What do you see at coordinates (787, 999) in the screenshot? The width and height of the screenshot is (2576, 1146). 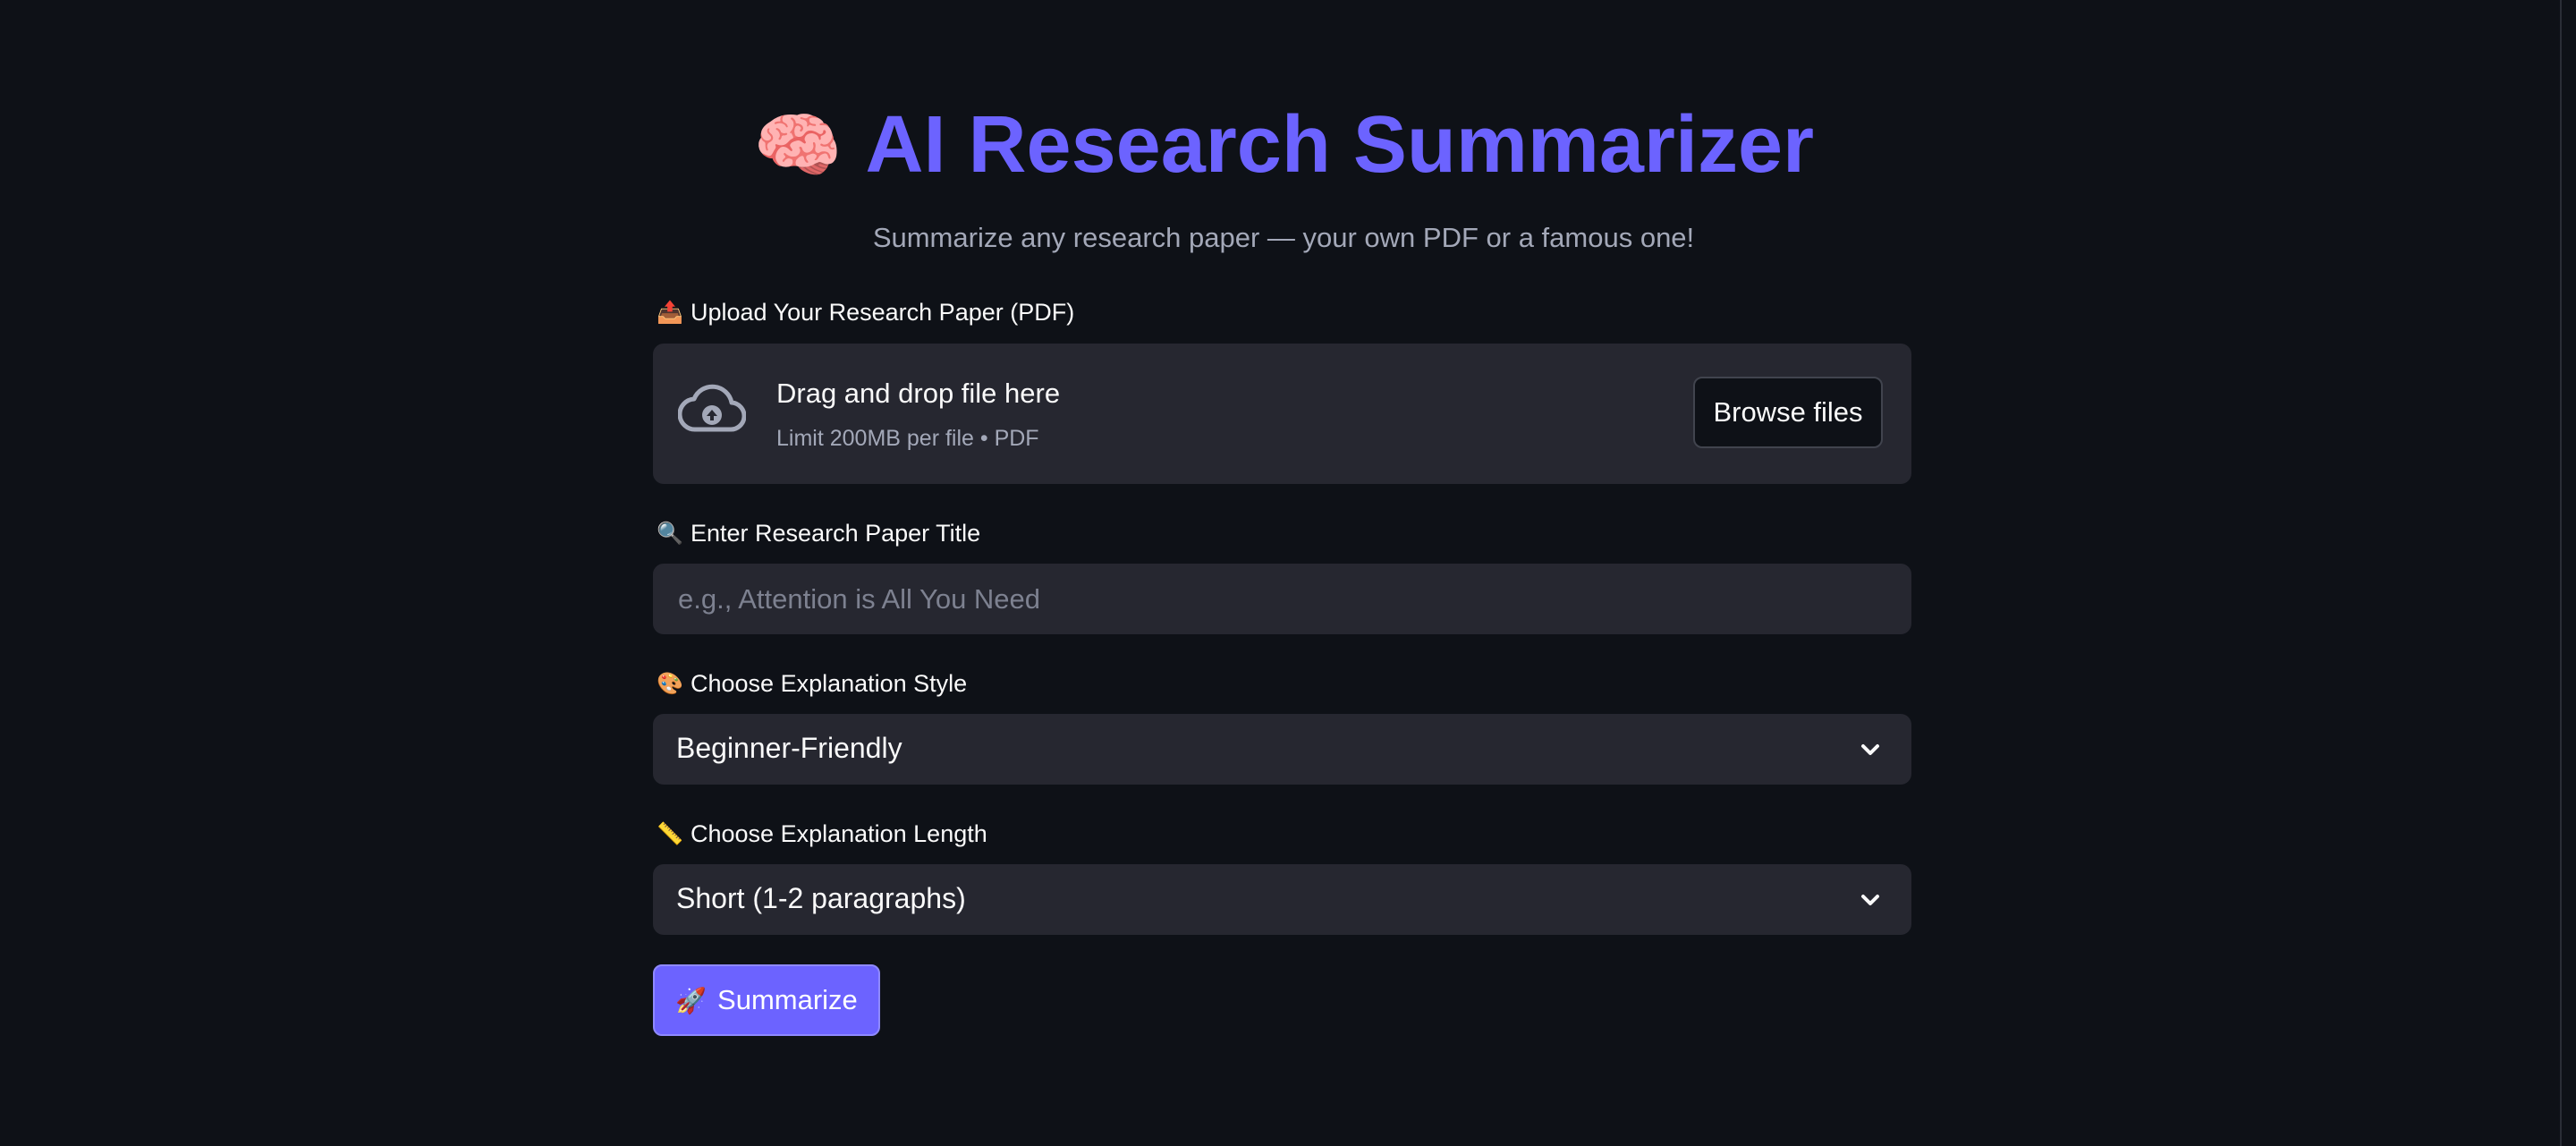 I see `summarize-button-label: Summarize` at bounding box center [787, 999].